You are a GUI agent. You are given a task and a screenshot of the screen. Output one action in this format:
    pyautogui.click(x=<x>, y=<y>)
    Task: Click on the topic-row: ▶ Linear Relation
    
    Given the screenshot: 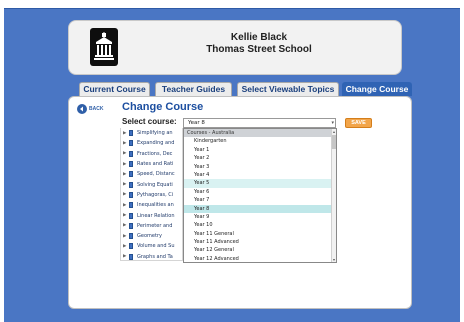 What is the action you would take?
    pyautogui.click(x=151, y=215)
    